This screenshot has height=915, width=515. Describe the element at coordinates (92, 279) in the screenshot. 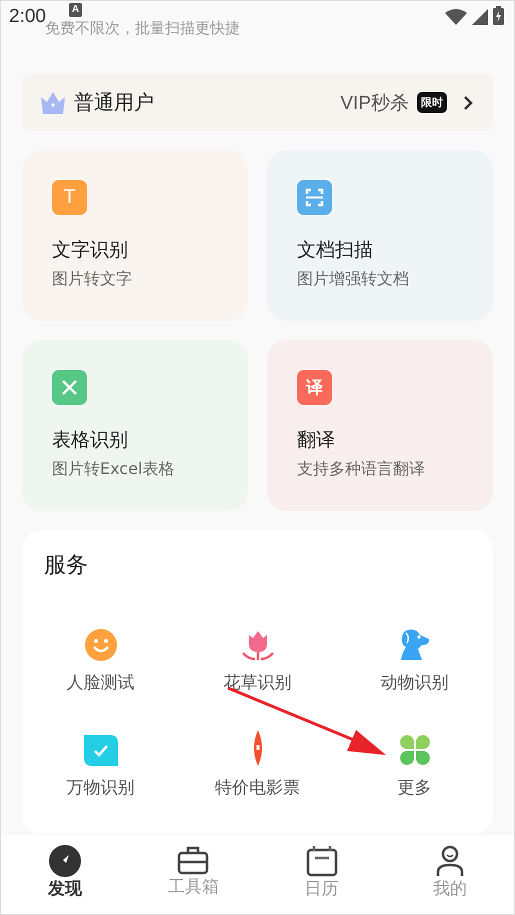

I see `feature-description: 图片转文字` at that location.